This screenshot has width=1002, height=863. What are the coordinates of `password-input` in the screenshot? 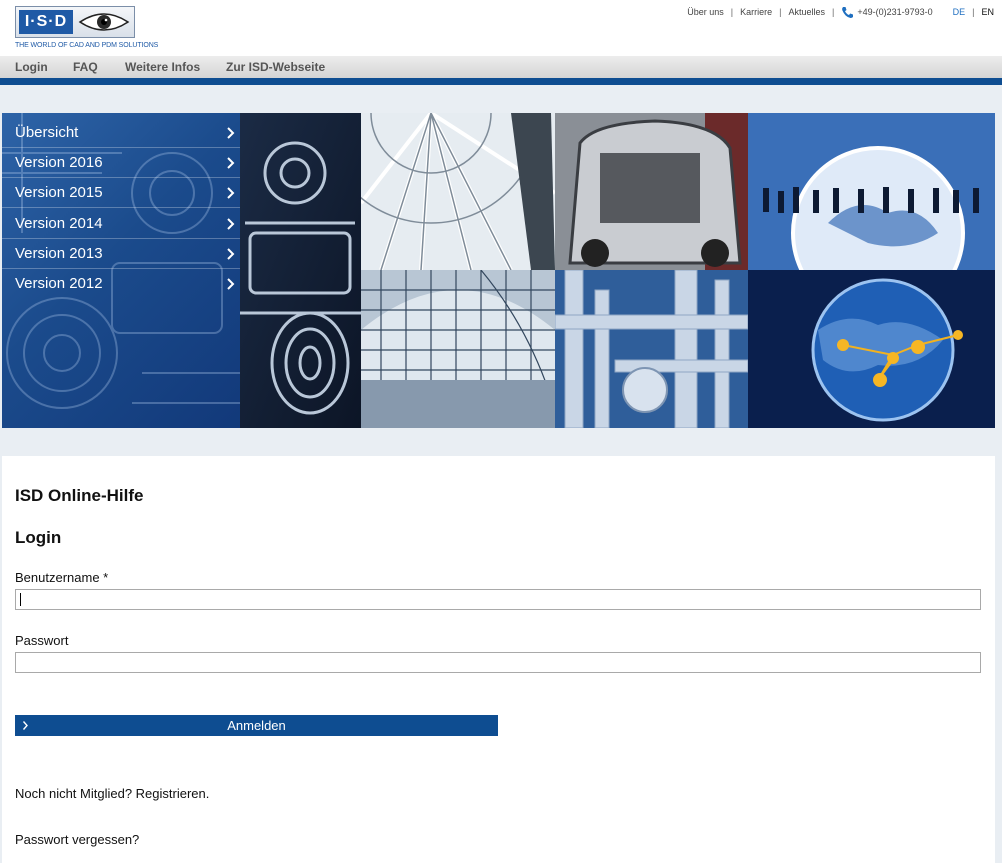 It's located at (498, 662).